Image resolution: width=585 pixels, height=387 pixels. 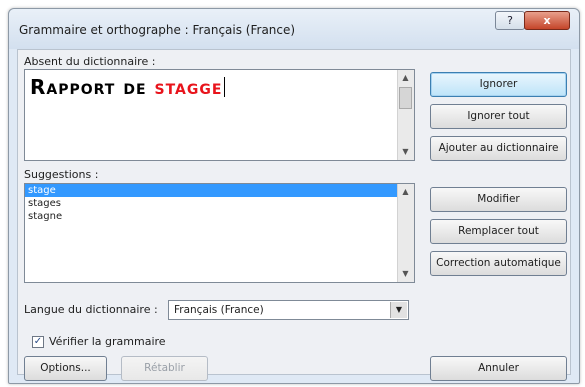 What do you see at coordinates (92, 87) in the screenshot?
I see `sentence-text: Rapport de` at bounding box center [92, 87].